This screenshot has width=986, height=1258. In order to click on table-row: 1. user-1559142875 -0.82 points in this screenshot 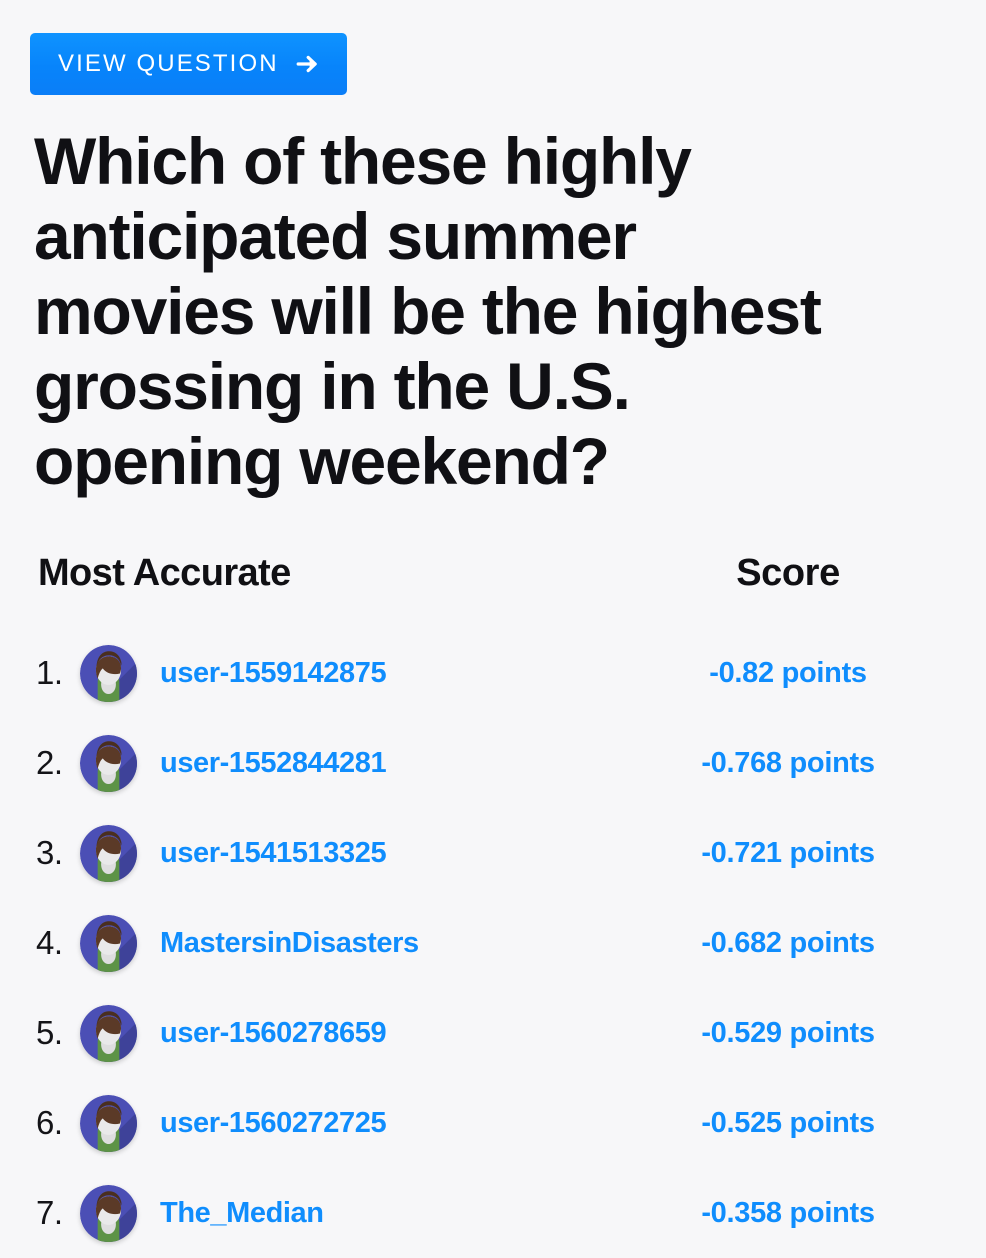, I will do `click(496, 673)`.